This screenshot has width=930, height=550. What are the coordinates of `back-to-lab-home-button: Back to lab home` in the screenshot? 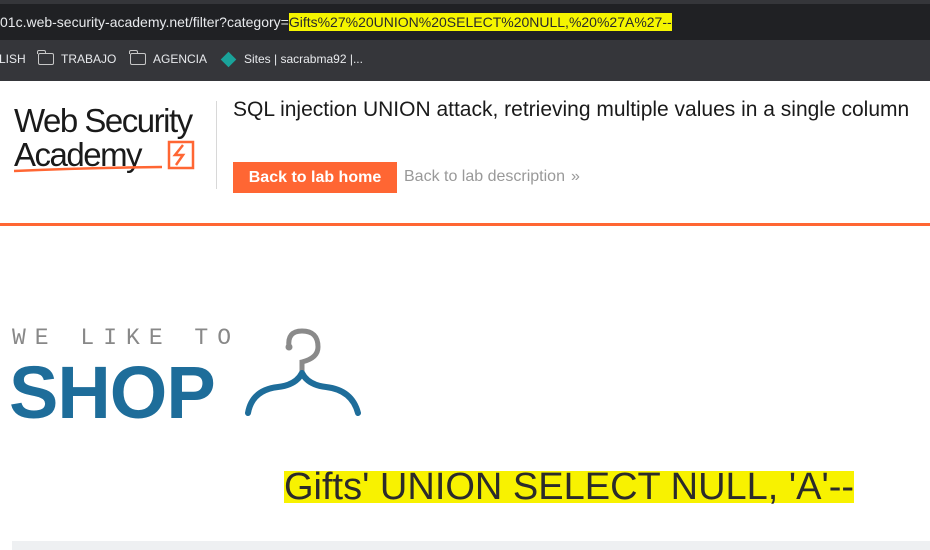 It's located at (315, 177).